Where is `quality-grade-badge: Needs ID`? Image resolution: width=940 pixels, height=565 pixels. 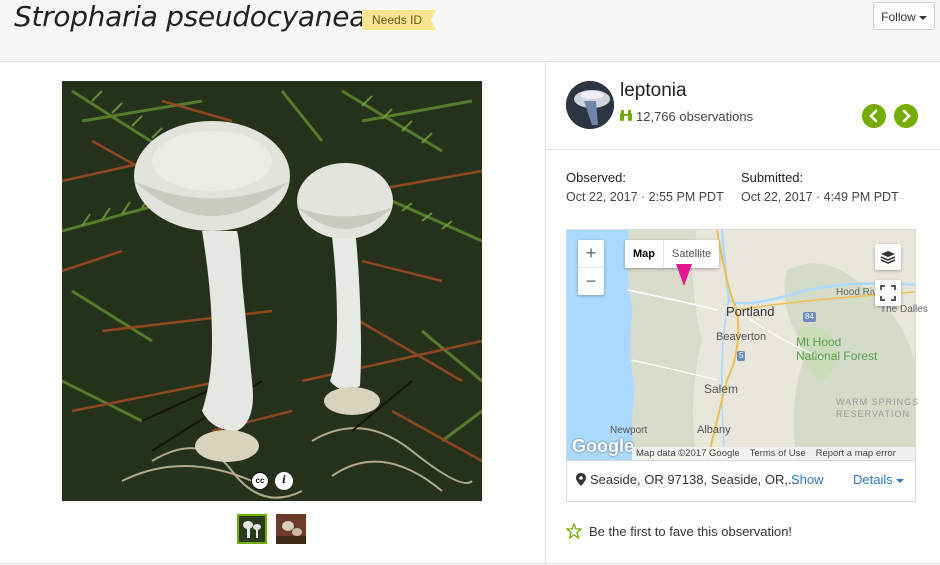
quality-grade-badge: Needs ID is located at coordinates (399, 20).